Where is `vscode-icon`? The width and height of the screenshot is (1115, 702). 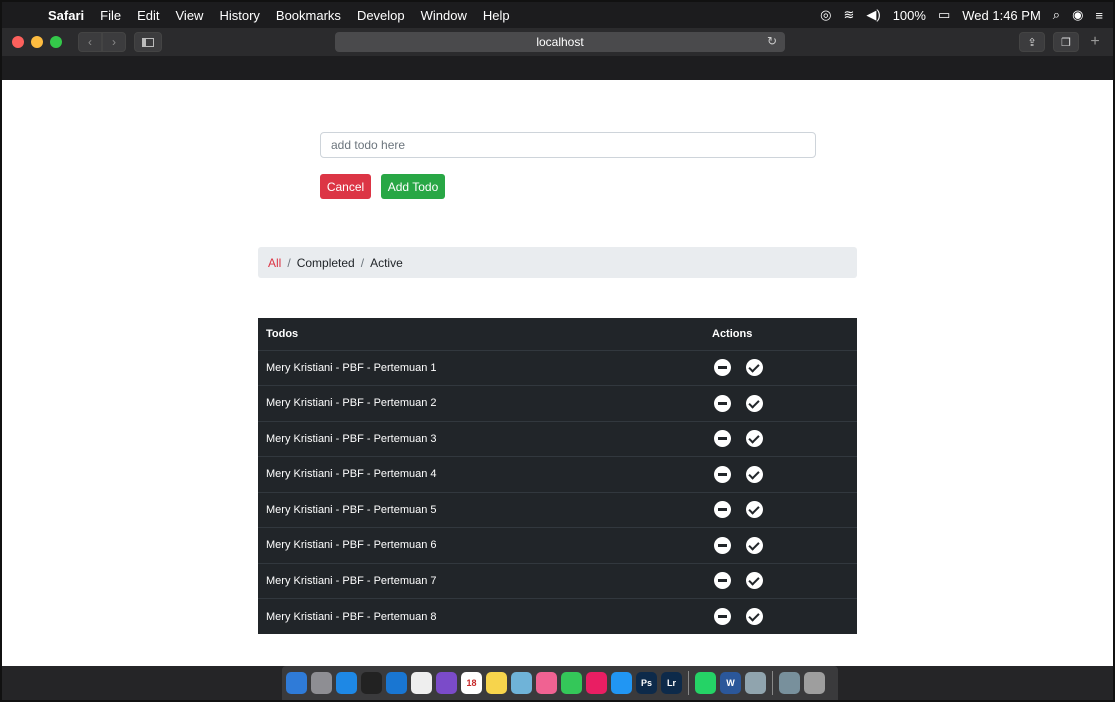
vscode-icon is located at coordinates (396, 683).